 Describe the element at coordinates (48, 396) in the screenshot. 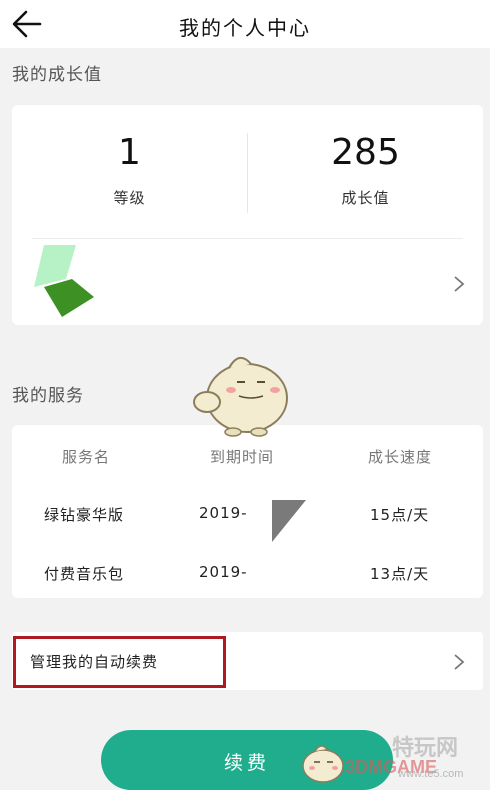

I see `services-section-label: 我的服务` at that location.